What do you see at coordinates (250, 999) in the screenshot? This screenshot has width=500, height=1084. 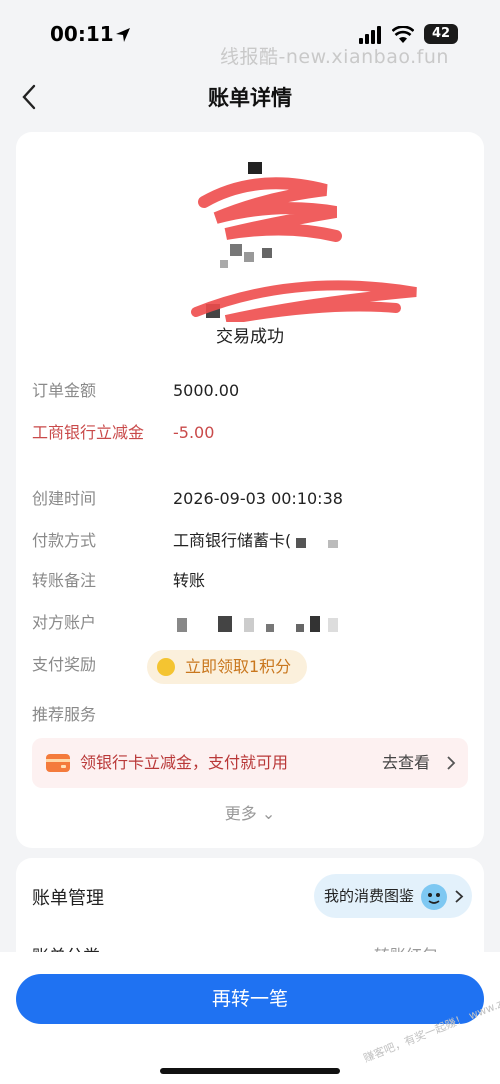 I see `transfer-again-button: 再转一笔` at bounding box center [250, 999].